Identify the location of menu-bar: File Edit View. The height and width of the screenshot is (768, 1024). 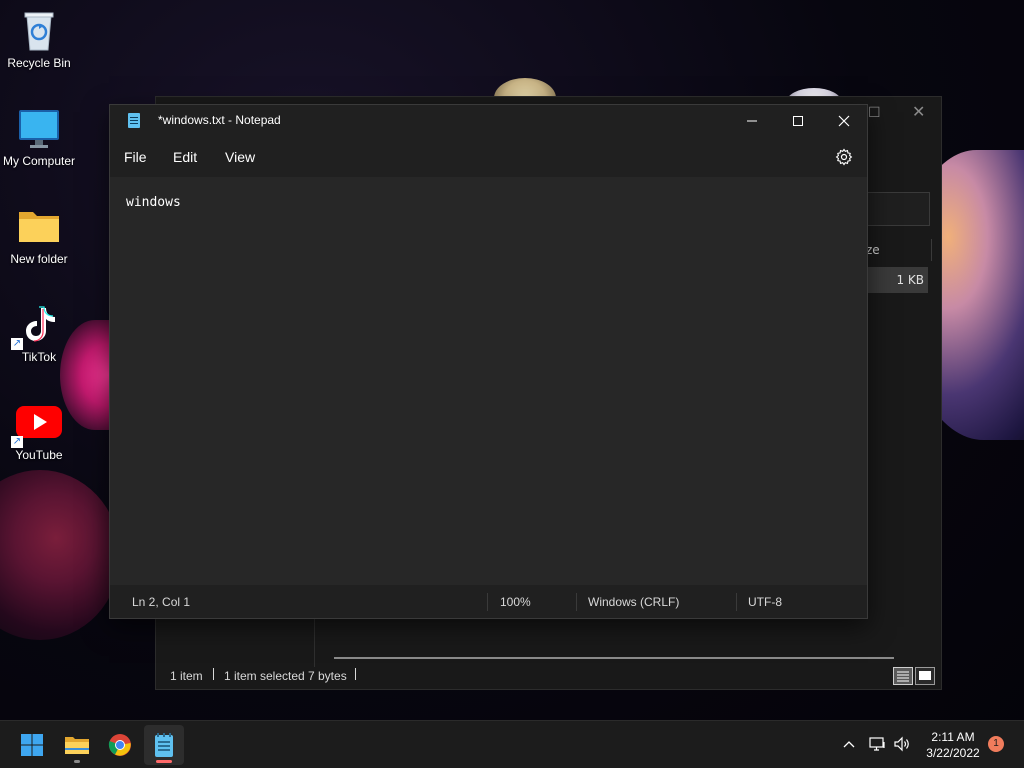
(488, 157).